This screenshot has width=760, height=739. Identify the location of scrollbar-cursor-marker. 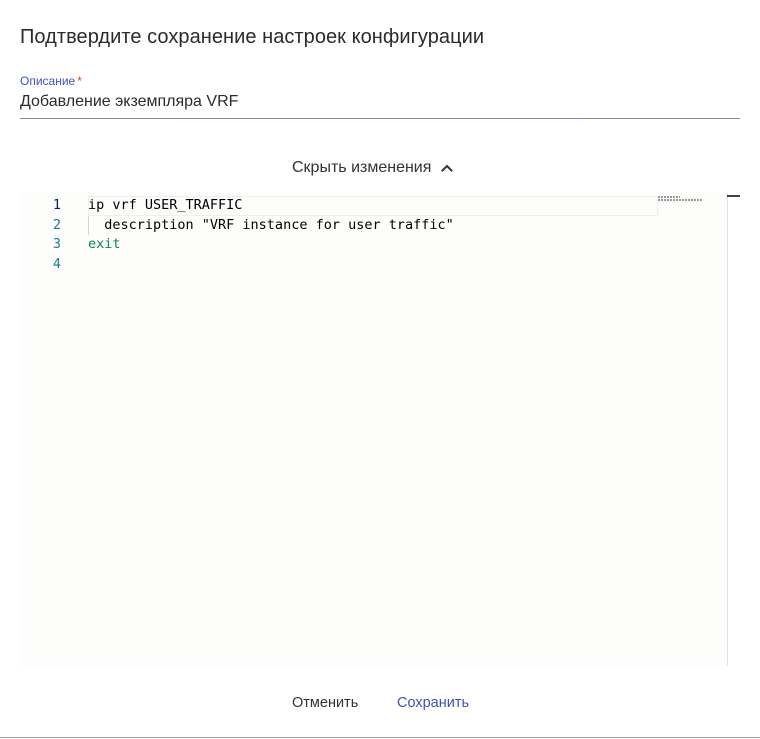
(733, 196).